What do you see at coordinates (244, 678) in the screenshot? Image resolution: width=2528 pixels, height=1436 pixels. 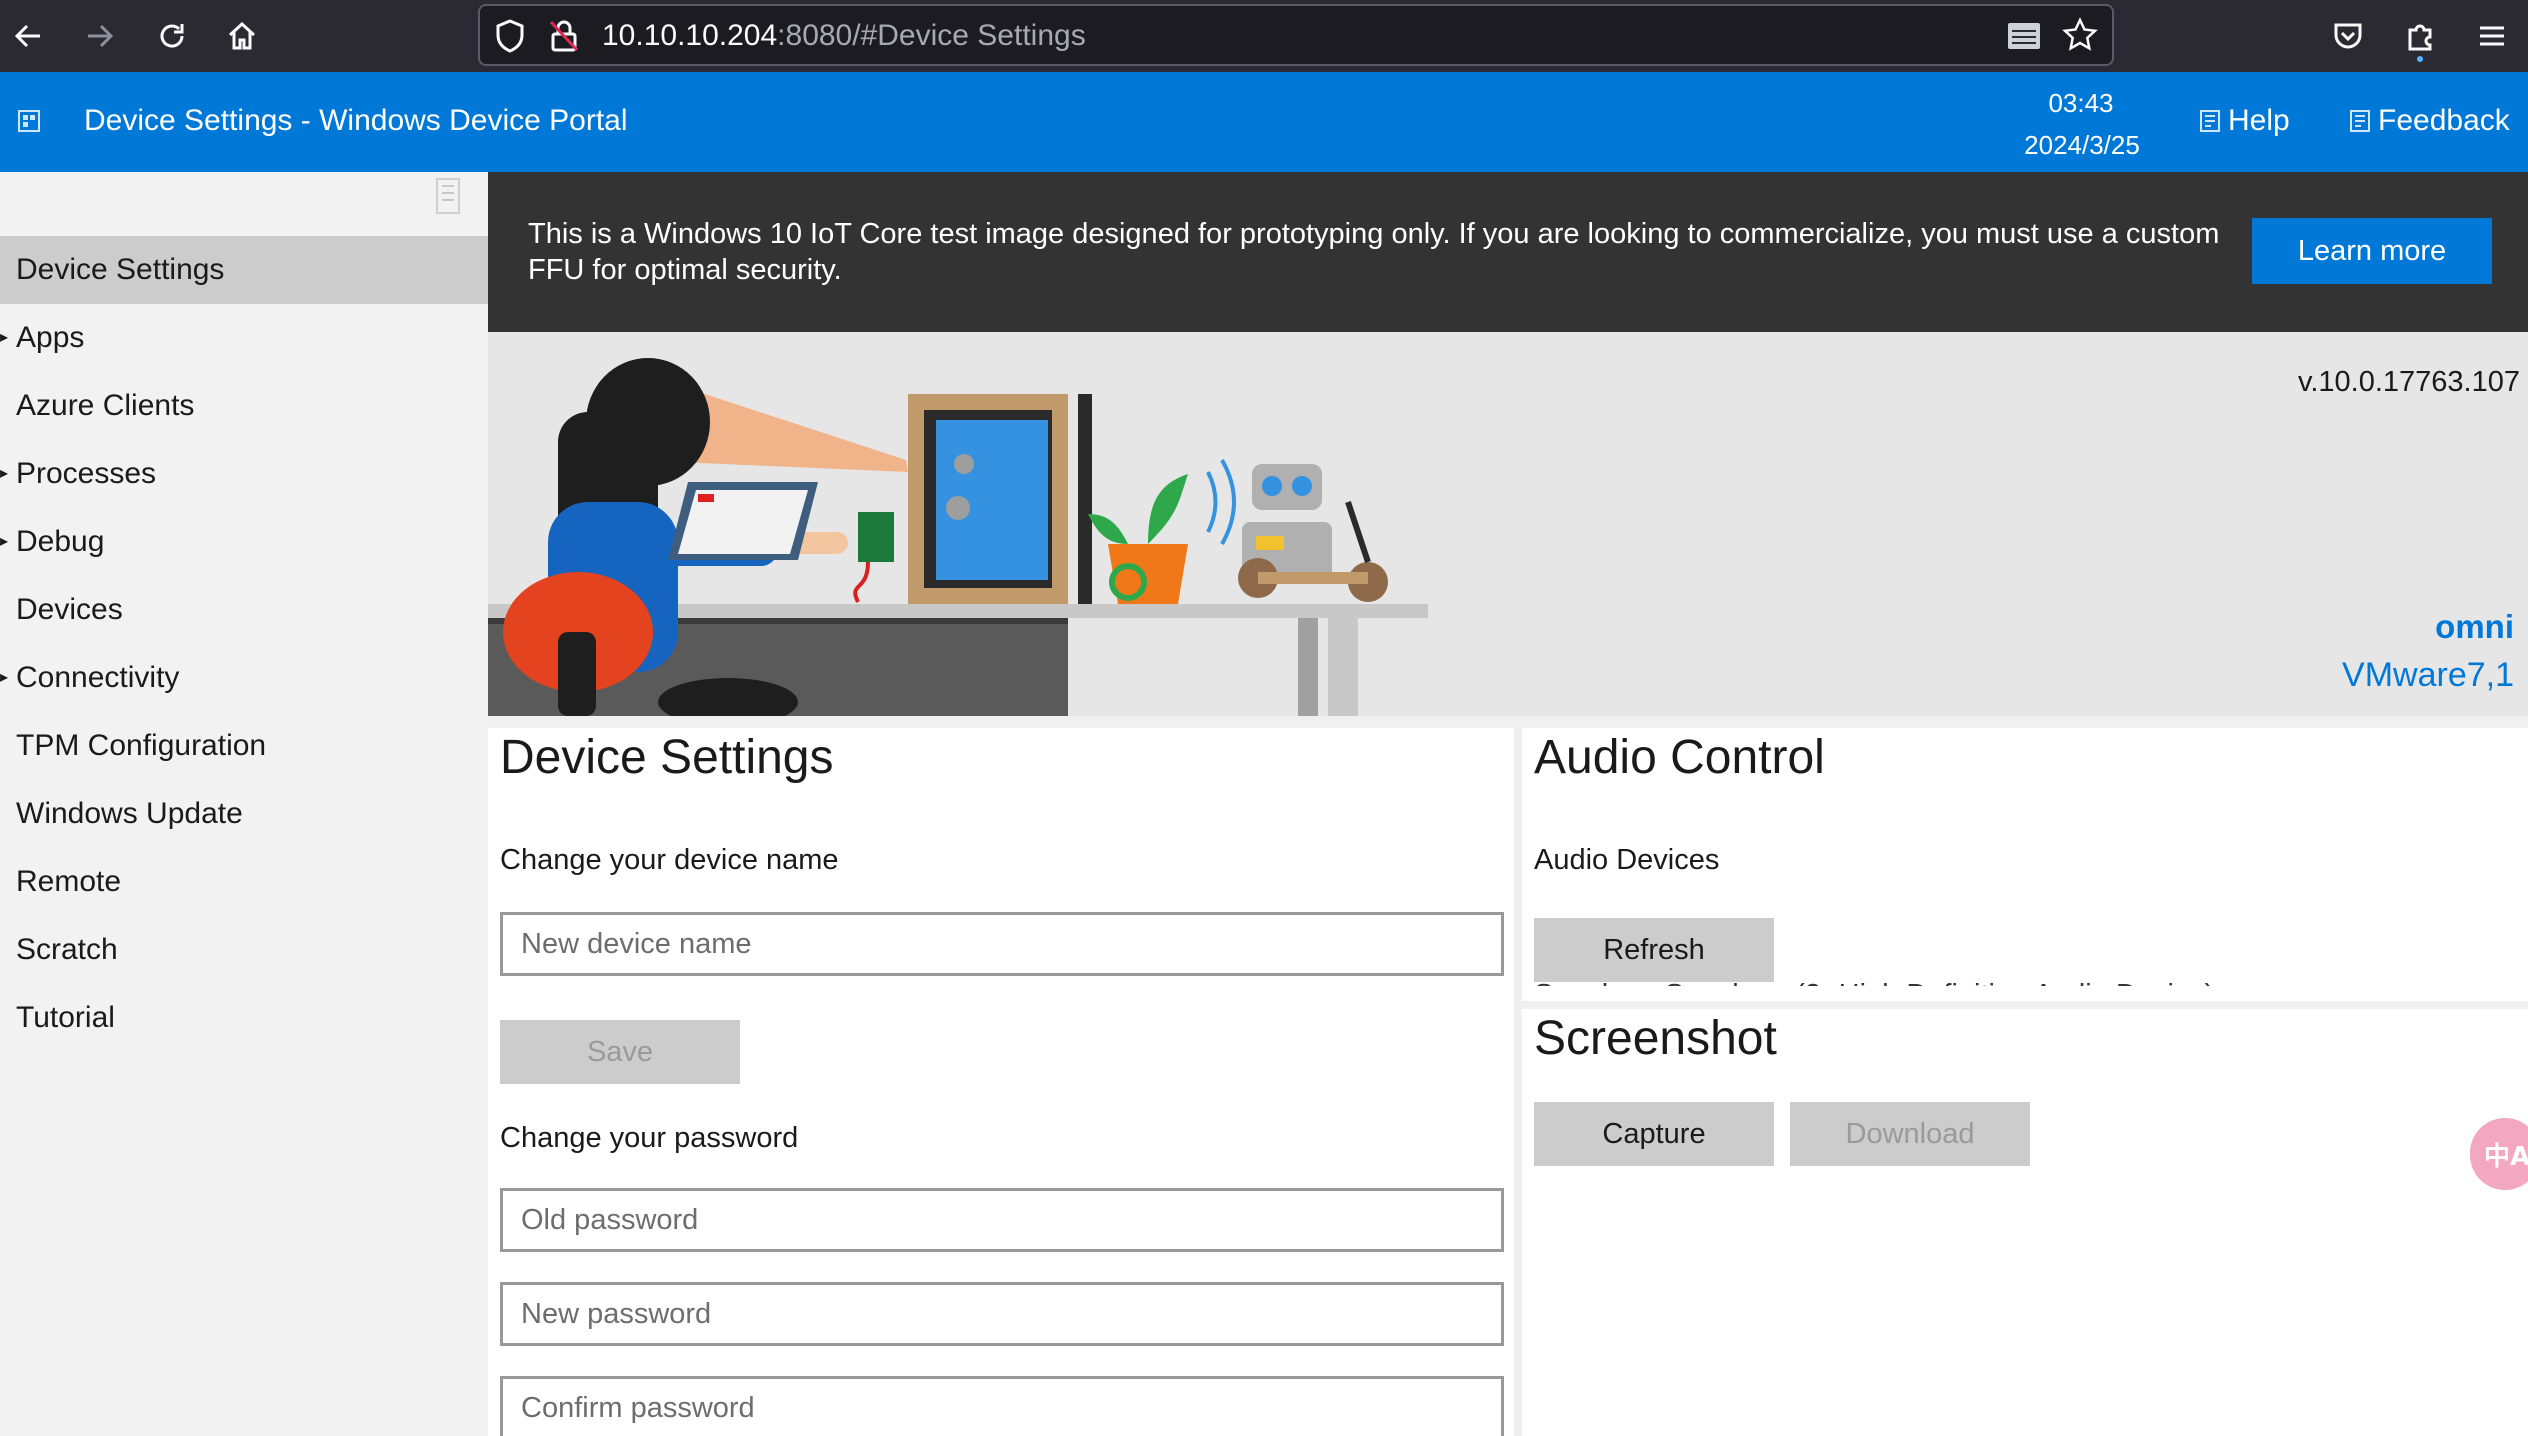 I see `sidebar-item-connectivity: ▸ Connectivity` at bounding box center [244, 678].